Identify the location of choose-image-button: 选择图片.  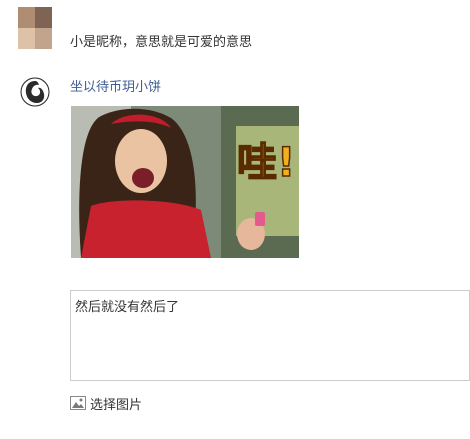
(106, 403).